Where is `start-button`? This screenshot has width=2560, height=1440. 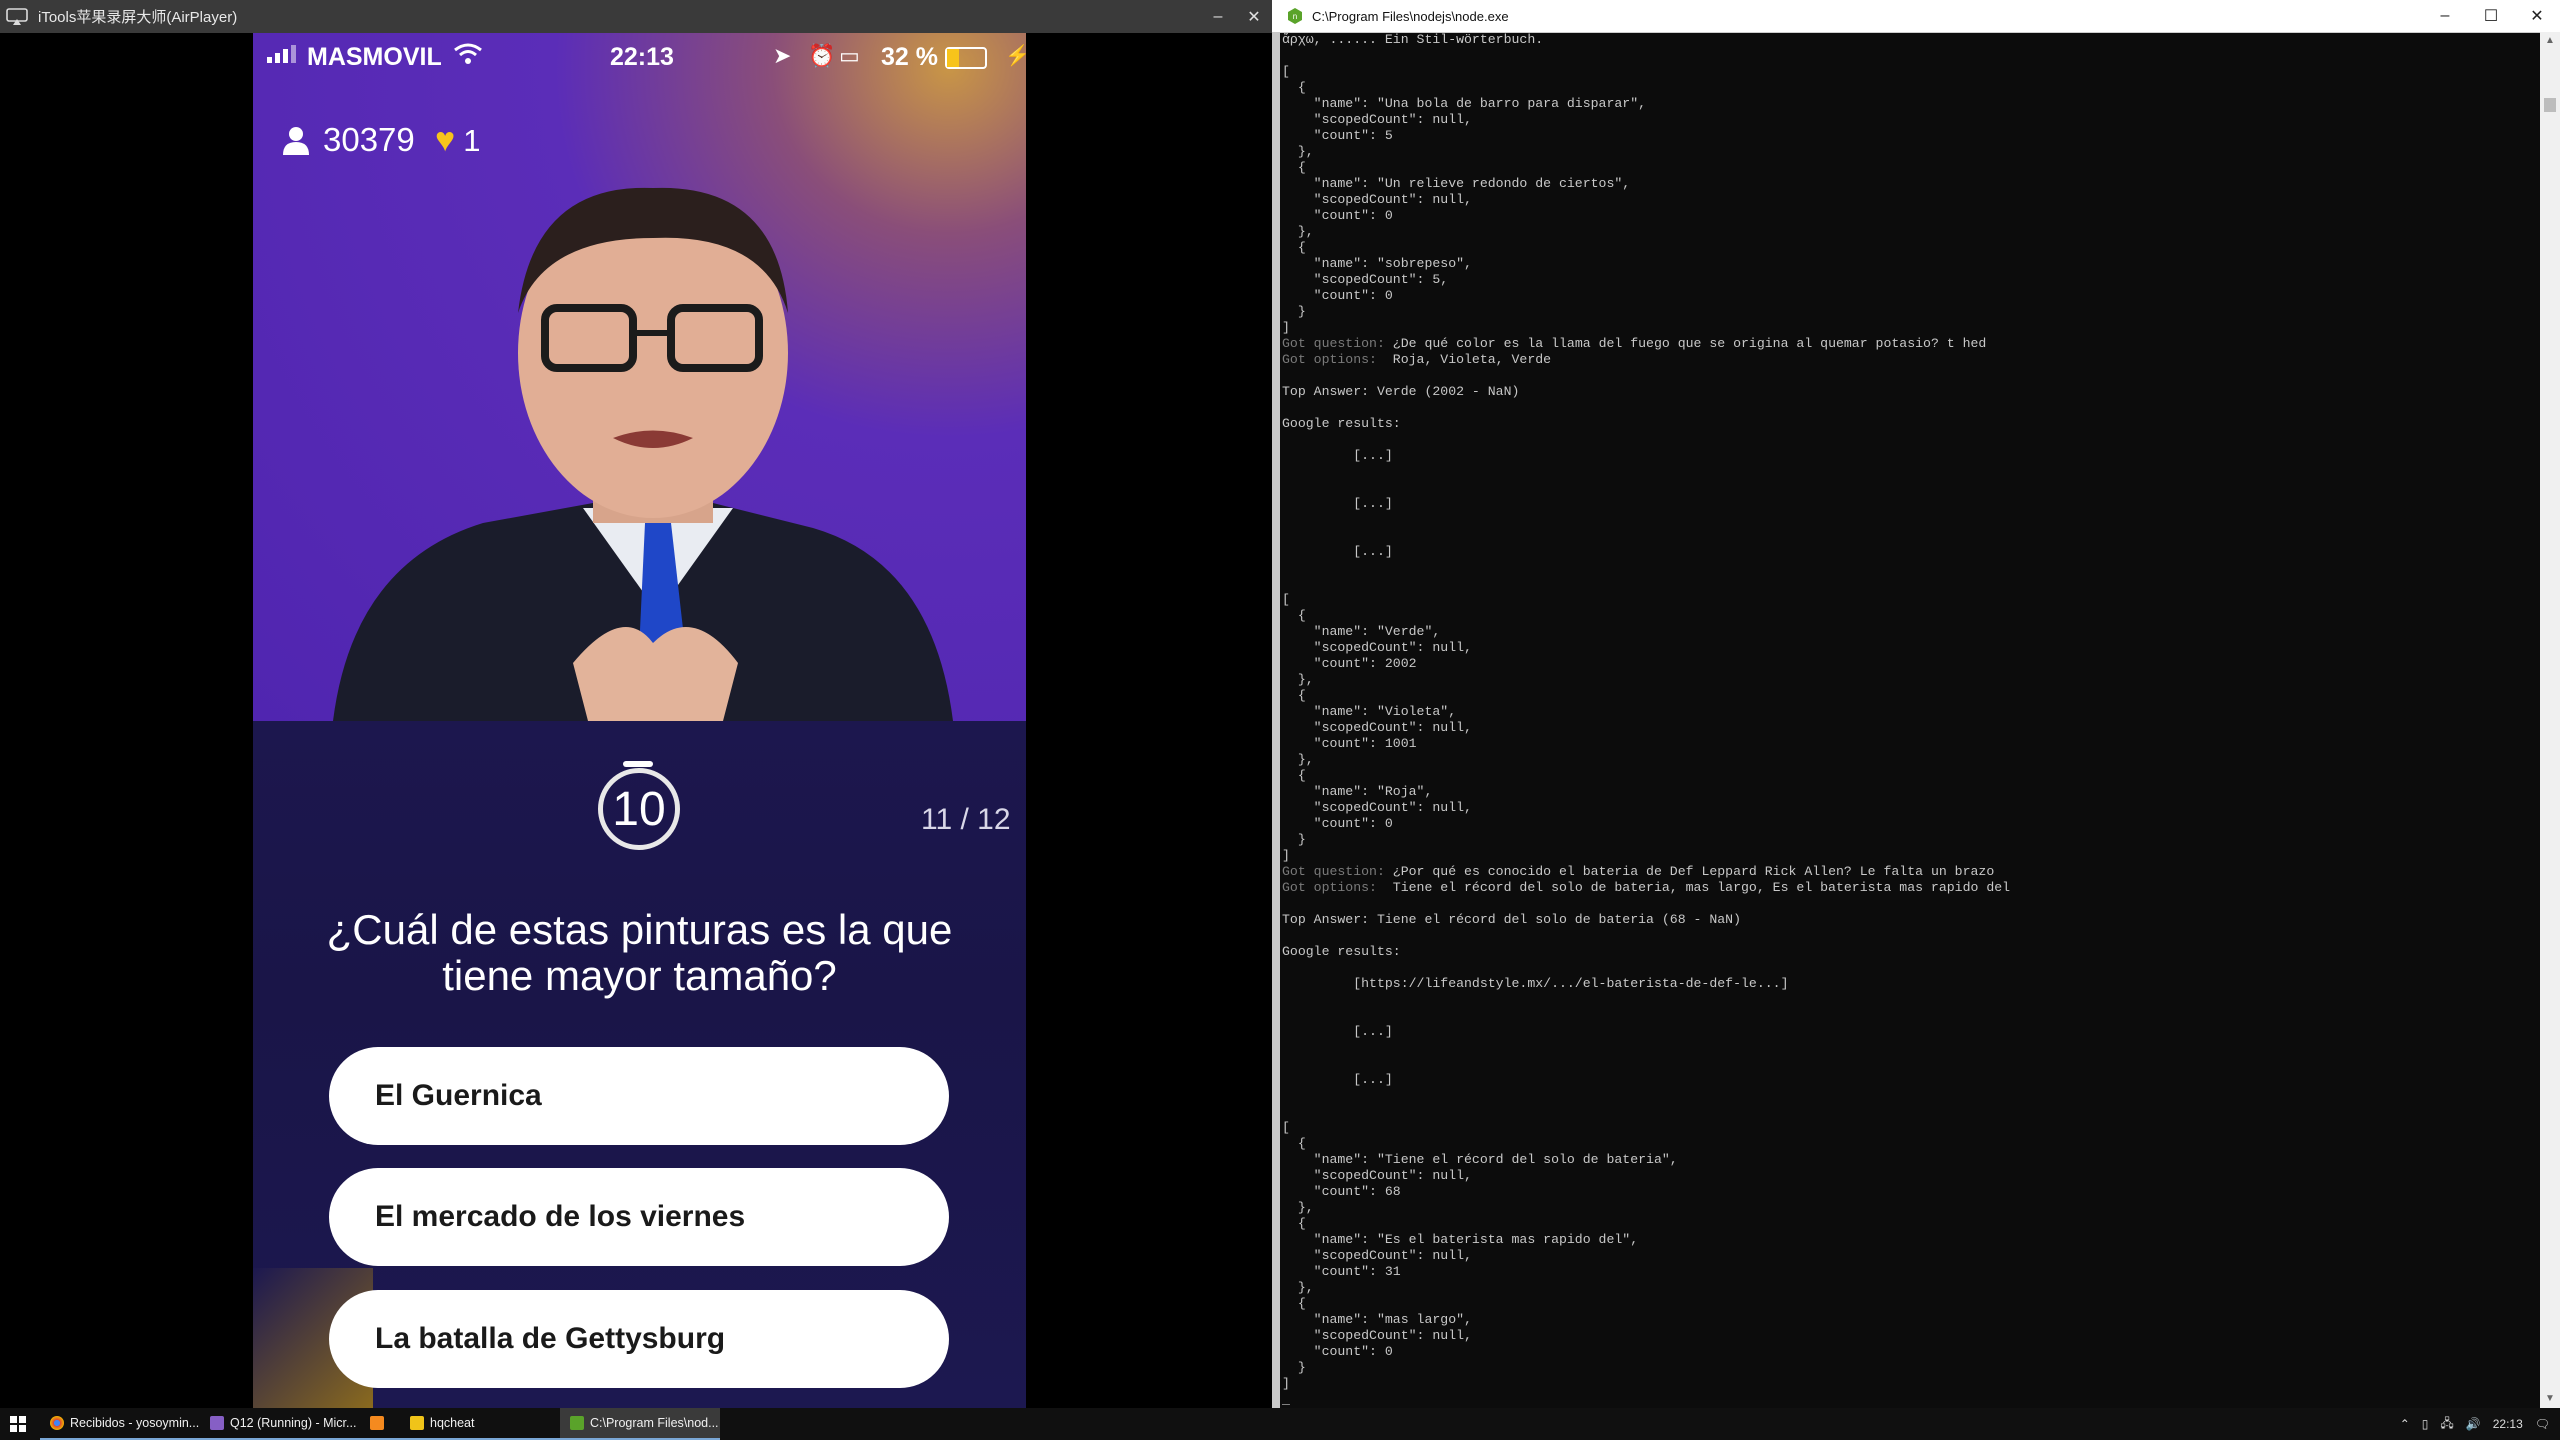
start-button is located at coordinates (18, 1424).